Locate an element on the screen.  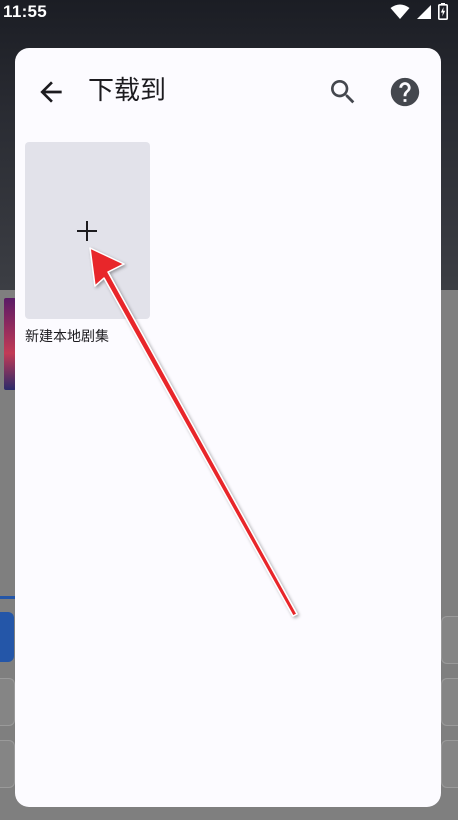
new-local-series-tile: 新建本地剧集 is located at coordinates (87, 243).